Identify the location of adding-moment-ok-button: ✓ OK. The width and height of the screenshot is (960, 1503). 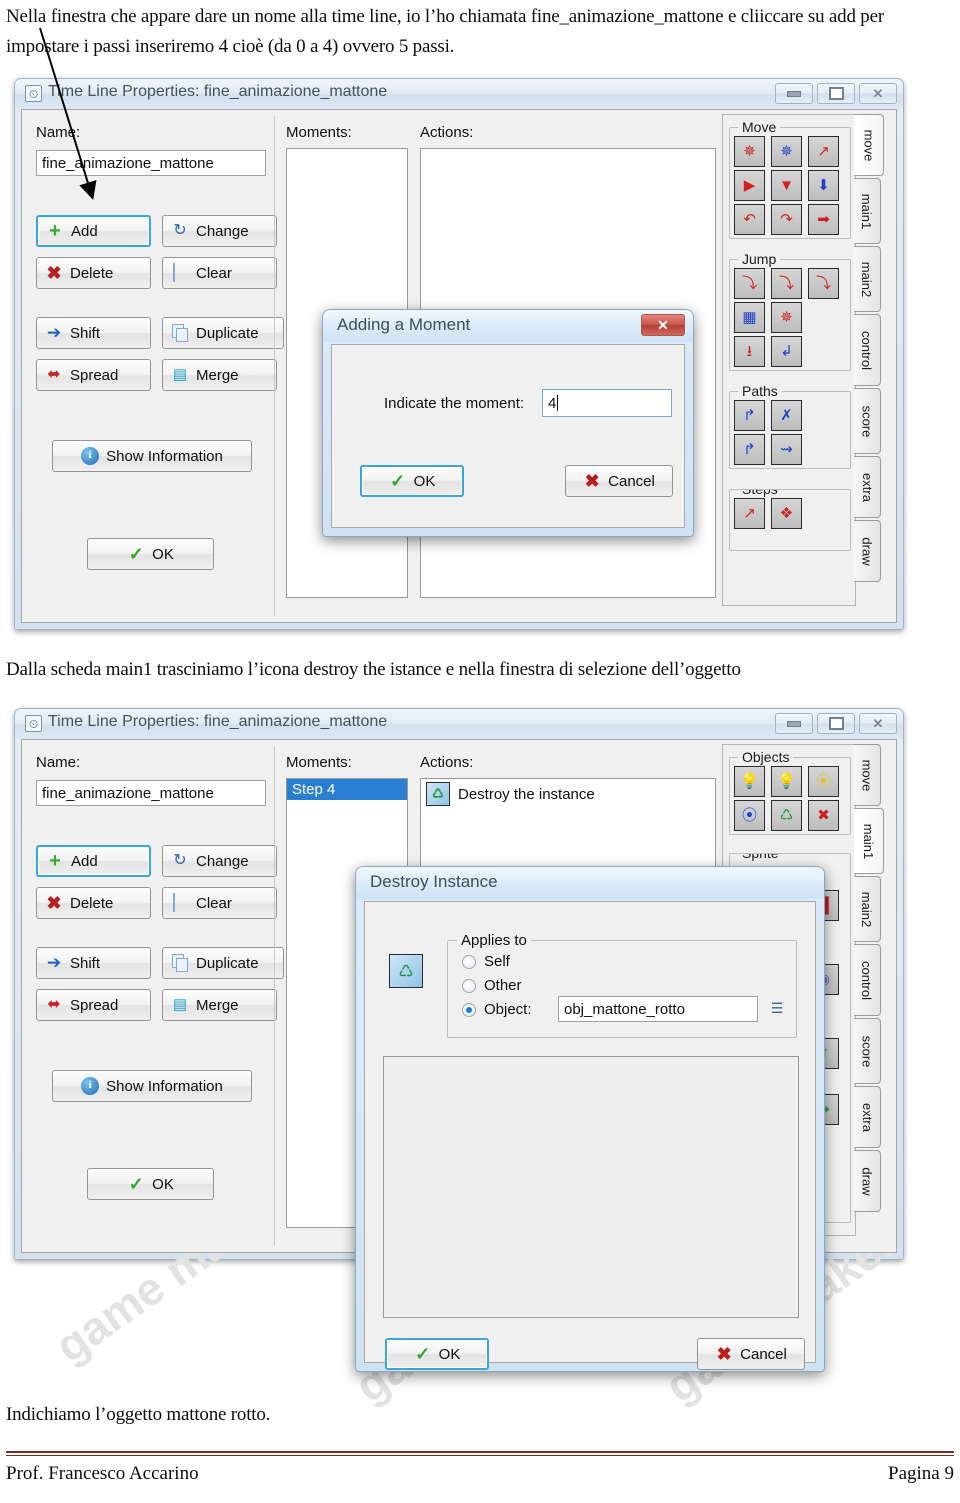
(412, 481).